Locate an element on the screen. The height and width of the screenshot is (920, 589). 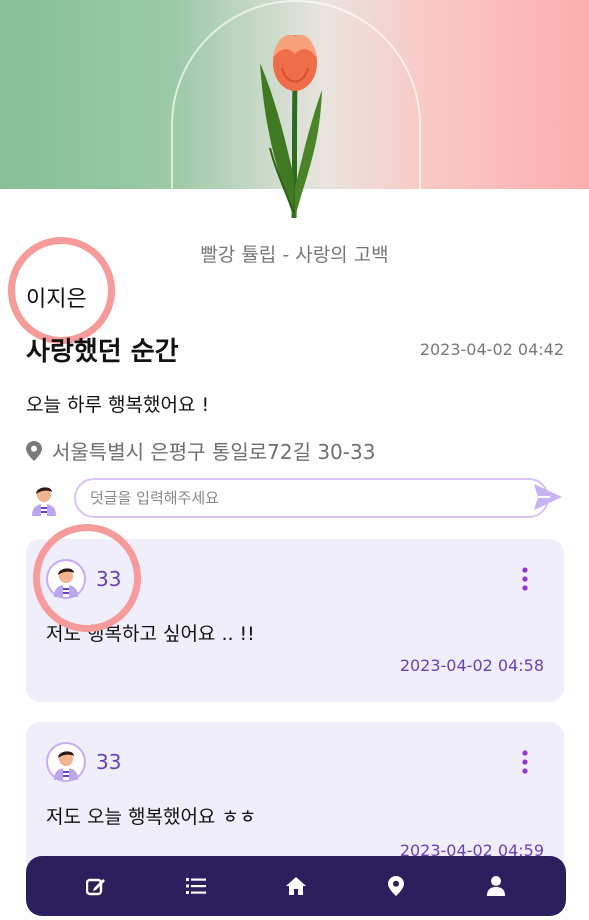
comment-input-row is located at coordinates (296, 498).